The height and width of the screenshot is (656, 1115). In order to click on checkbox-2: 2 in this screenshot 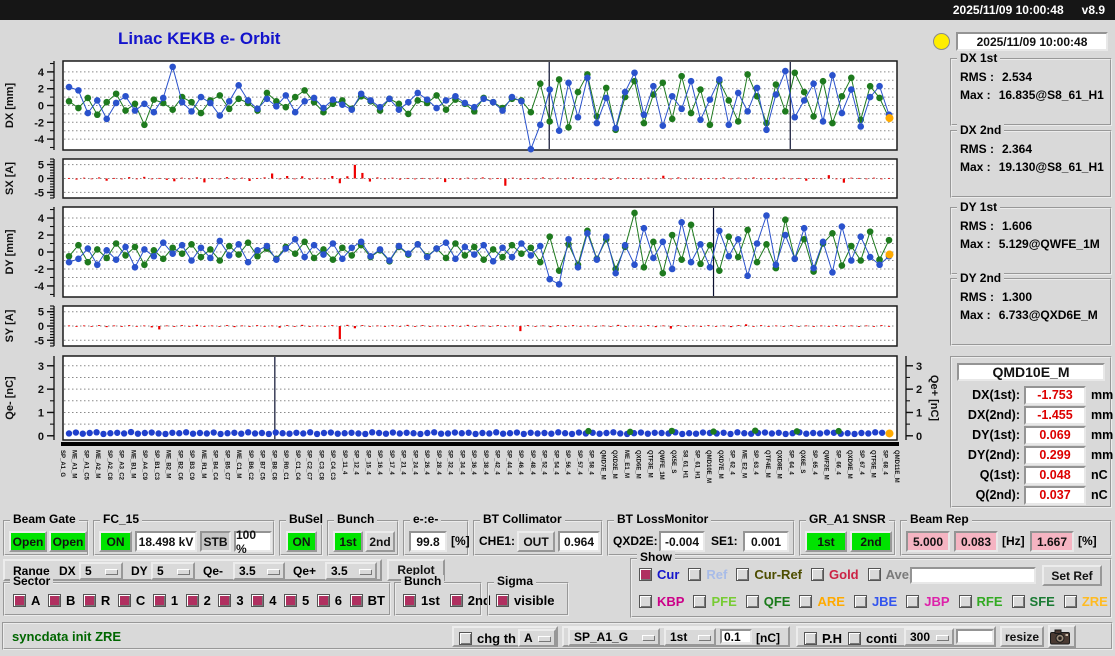, I will do `click(198, 600)`.